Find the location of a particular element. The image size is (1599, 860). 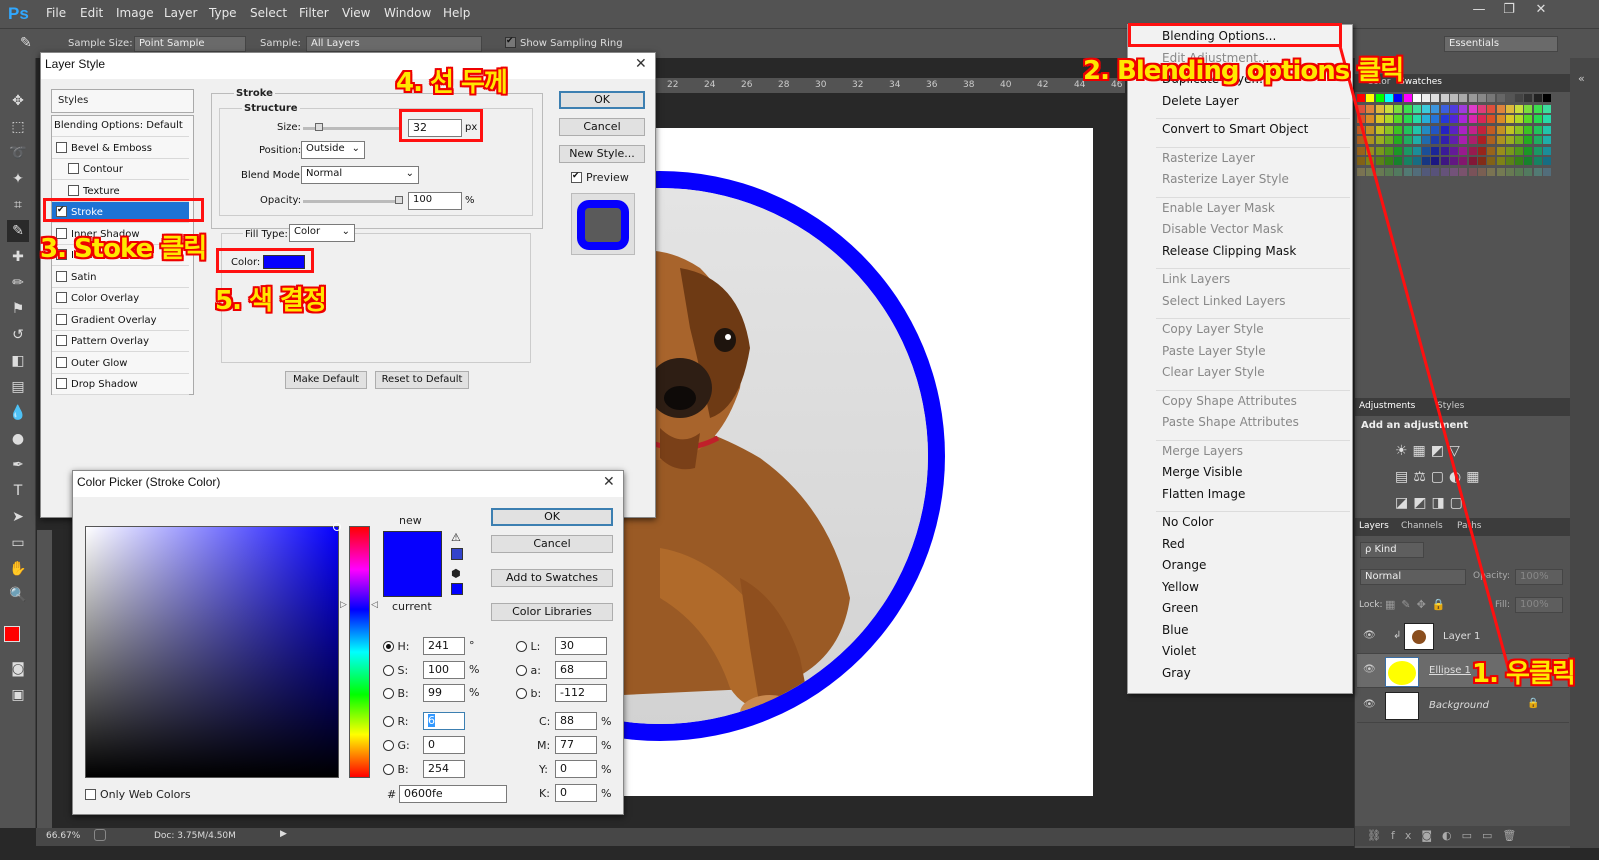

context-menu-item: Violet is located at coordinates (1179, 651).